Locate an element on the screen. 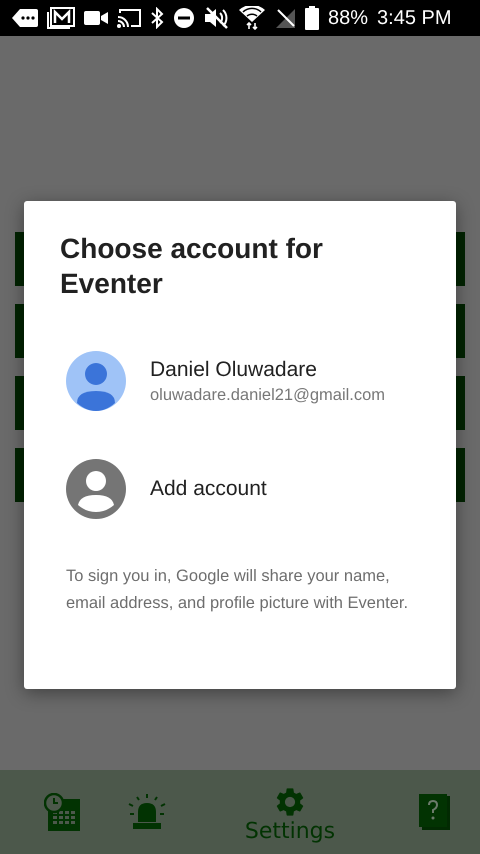 The width and height of the screenshot is (480, 854). calendar-clock-icon is located at coordinates (62, 812).